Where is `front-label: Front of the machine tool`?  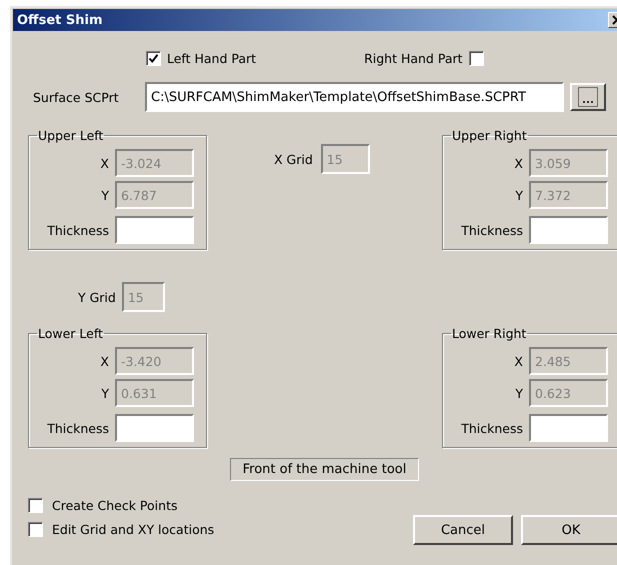
front-label: Front of the machine tool is located at coordinates (324, 469).